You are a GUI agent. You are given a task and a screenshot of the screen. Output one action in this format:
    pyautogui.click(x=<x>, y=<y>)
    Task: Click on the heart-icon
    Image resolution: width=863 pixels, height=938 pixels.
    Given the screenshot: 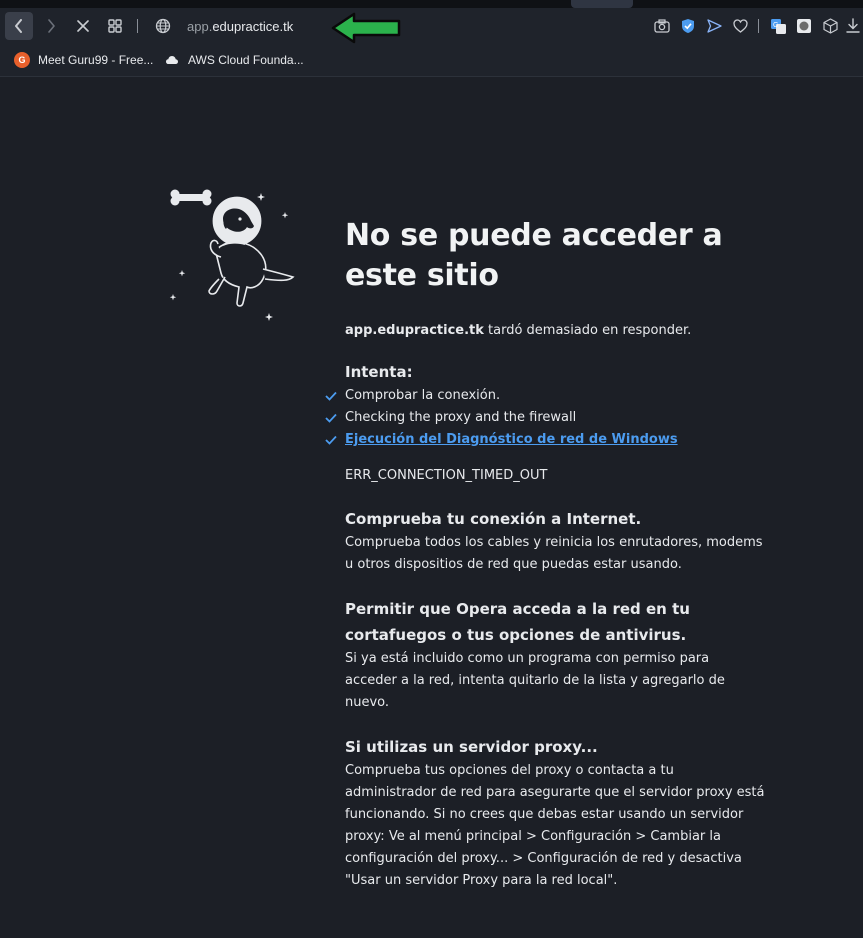 What is the action you would take?
    pyautogui.click(x=740, y=26)
    